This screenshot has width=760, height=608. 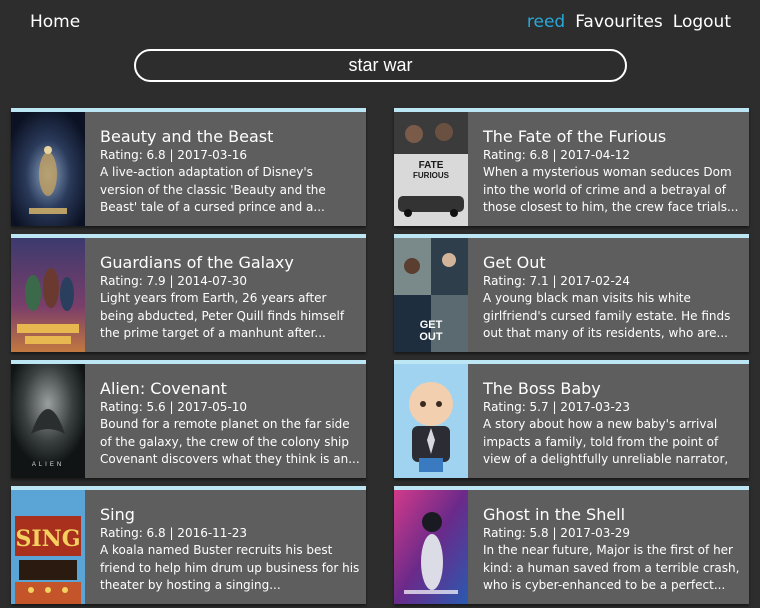 I want to click on poster-image-sing: SING, so click(x=48, y=547).